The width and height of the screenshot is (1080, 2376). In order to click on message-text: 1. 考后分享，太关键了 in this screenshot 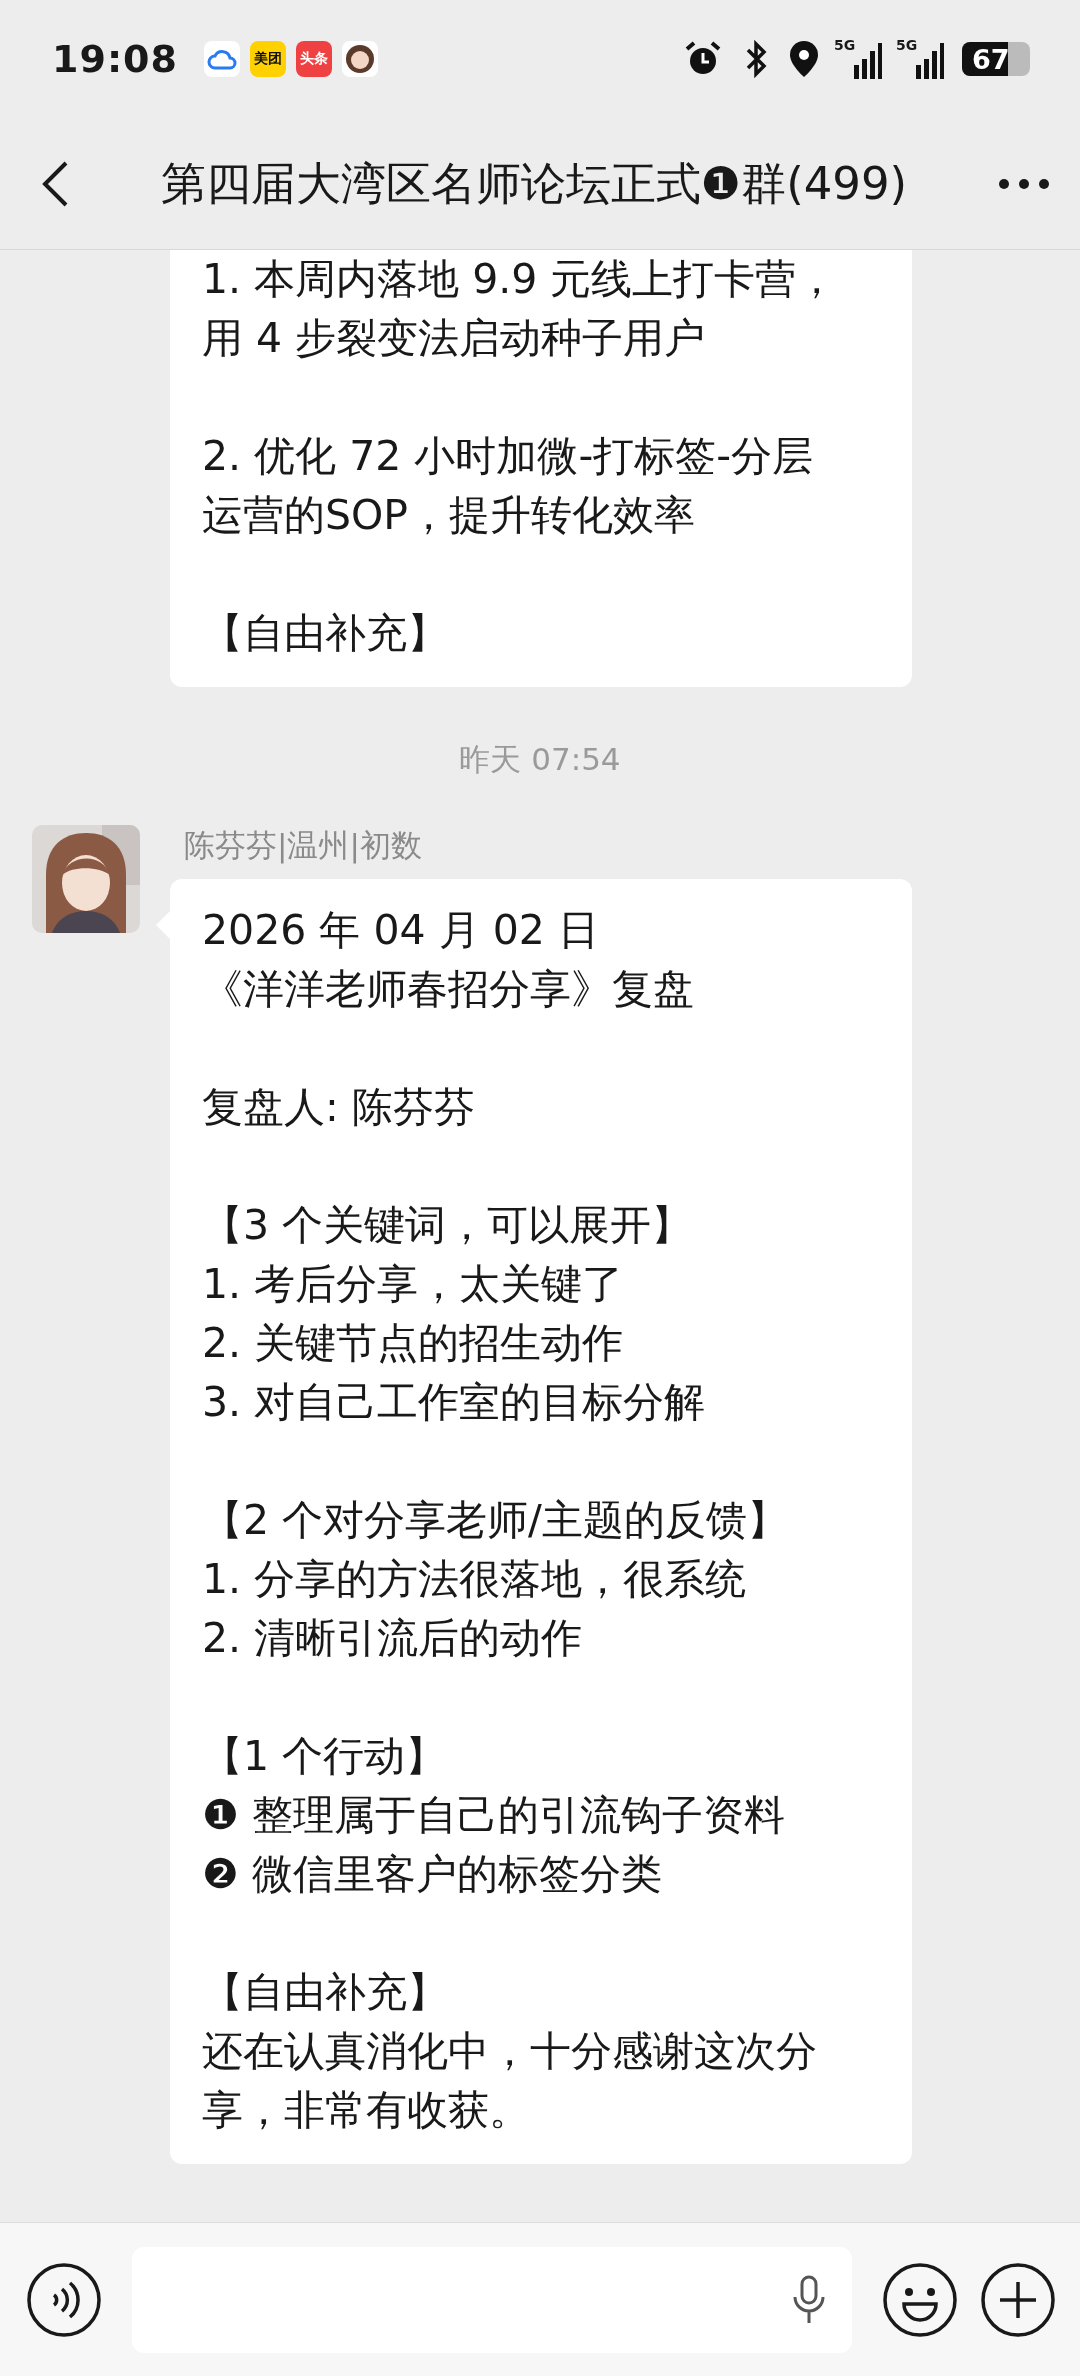, I will do `click(413, 1284)`.